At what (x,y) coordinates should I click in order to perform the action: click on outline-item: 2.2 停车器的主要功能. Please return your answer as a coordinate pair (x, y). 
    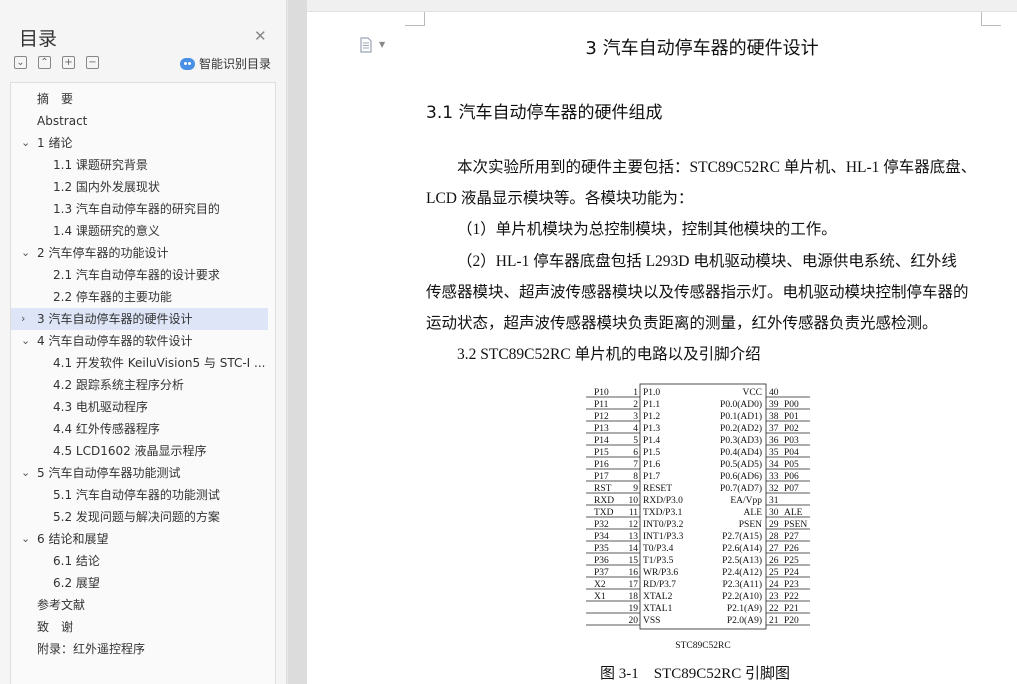
    Looking at the image, I should click on (139, 297).